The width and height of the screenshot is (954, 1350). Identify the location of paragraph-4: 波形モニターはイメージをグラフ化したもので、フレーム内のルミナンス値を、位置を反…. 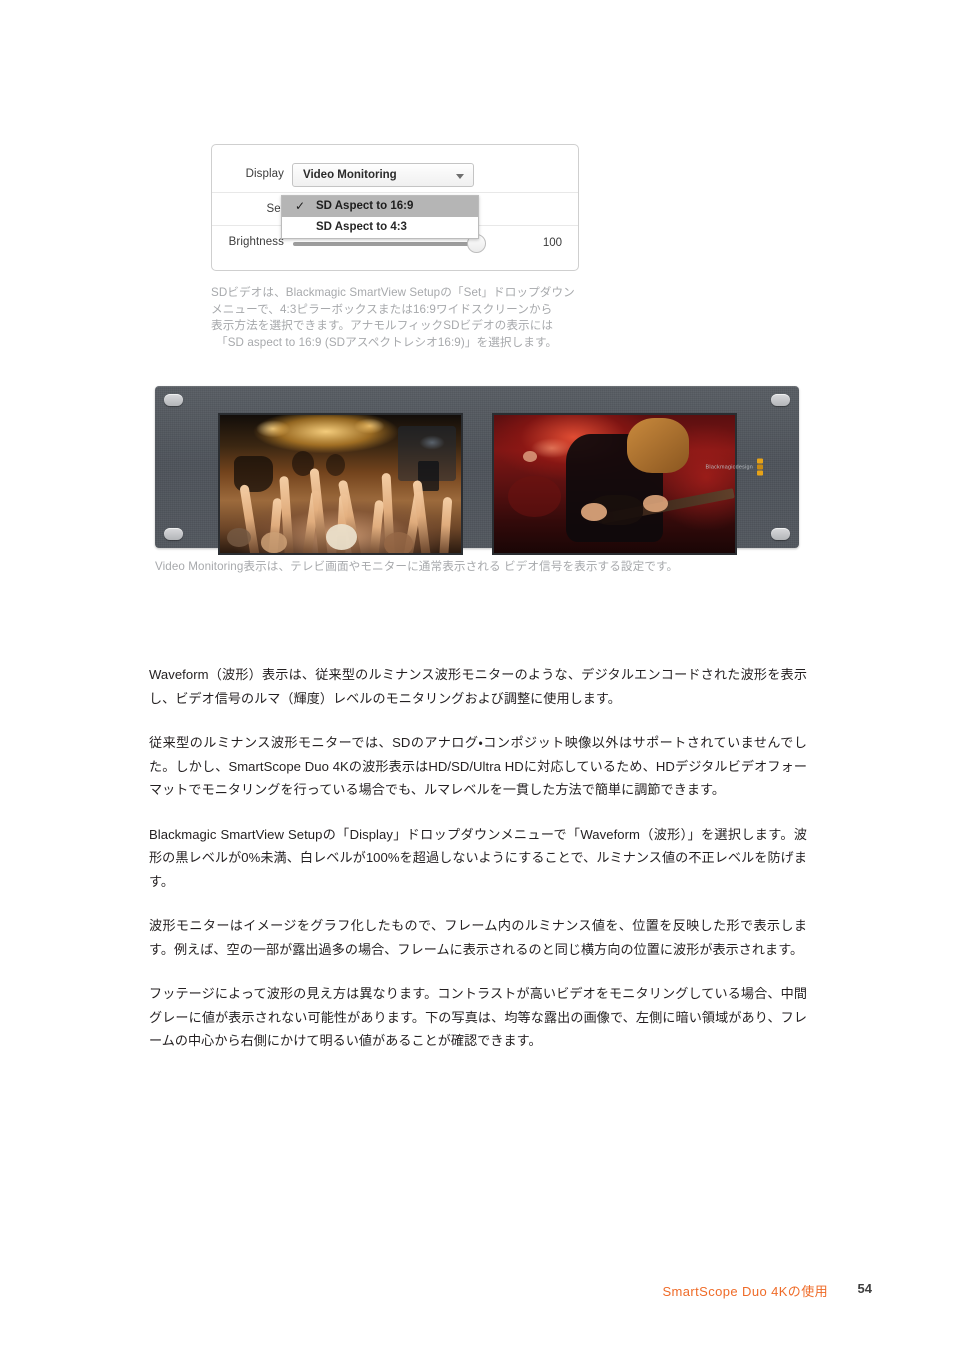
(478, 937).